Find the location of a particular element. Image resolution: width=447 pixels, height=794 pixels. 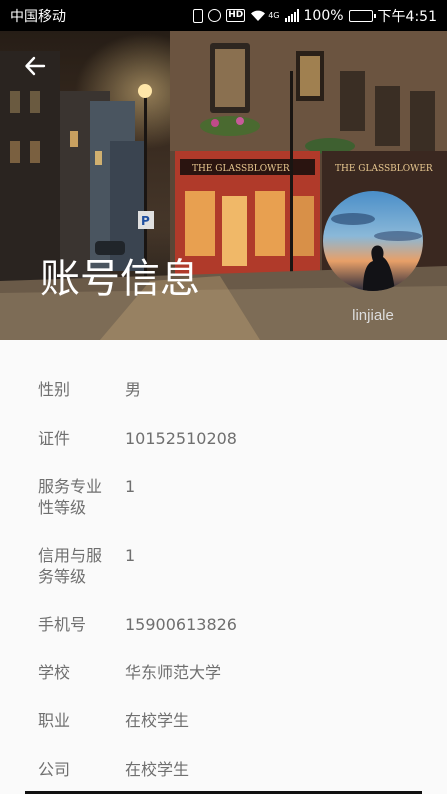

back-button is located at coordinates (35, 66).